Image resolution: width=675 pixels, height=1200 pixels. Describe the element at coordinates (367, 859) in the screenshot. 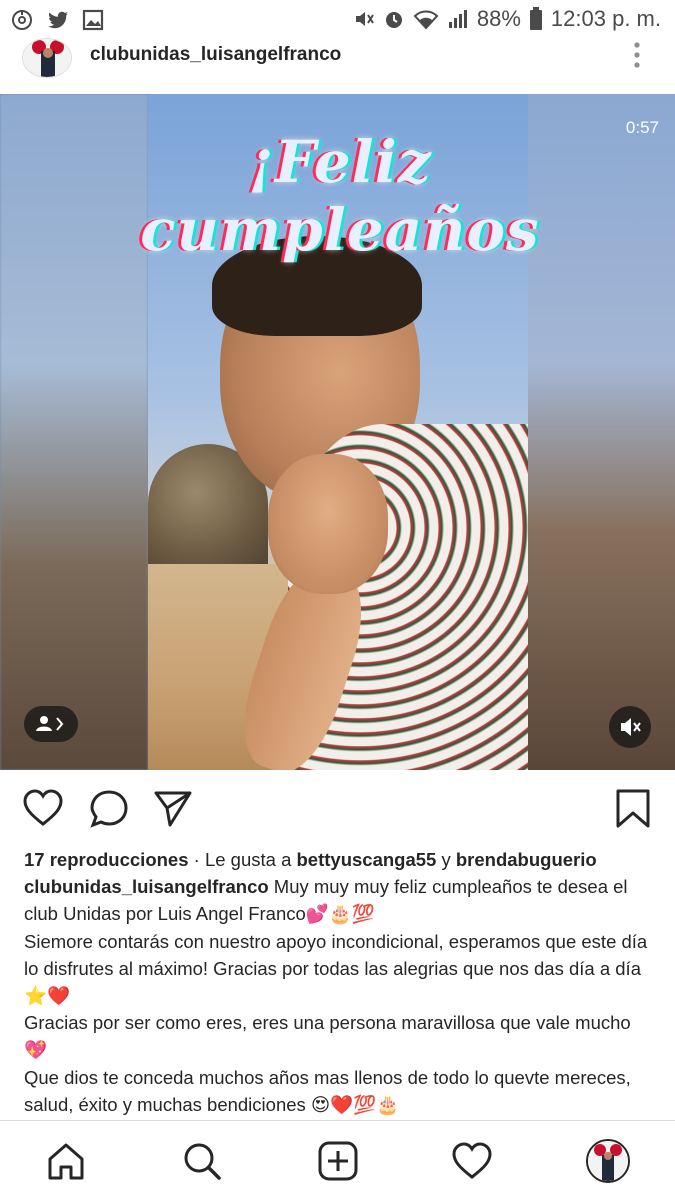

I see `liker-link: bettyuscanga55` at that location.